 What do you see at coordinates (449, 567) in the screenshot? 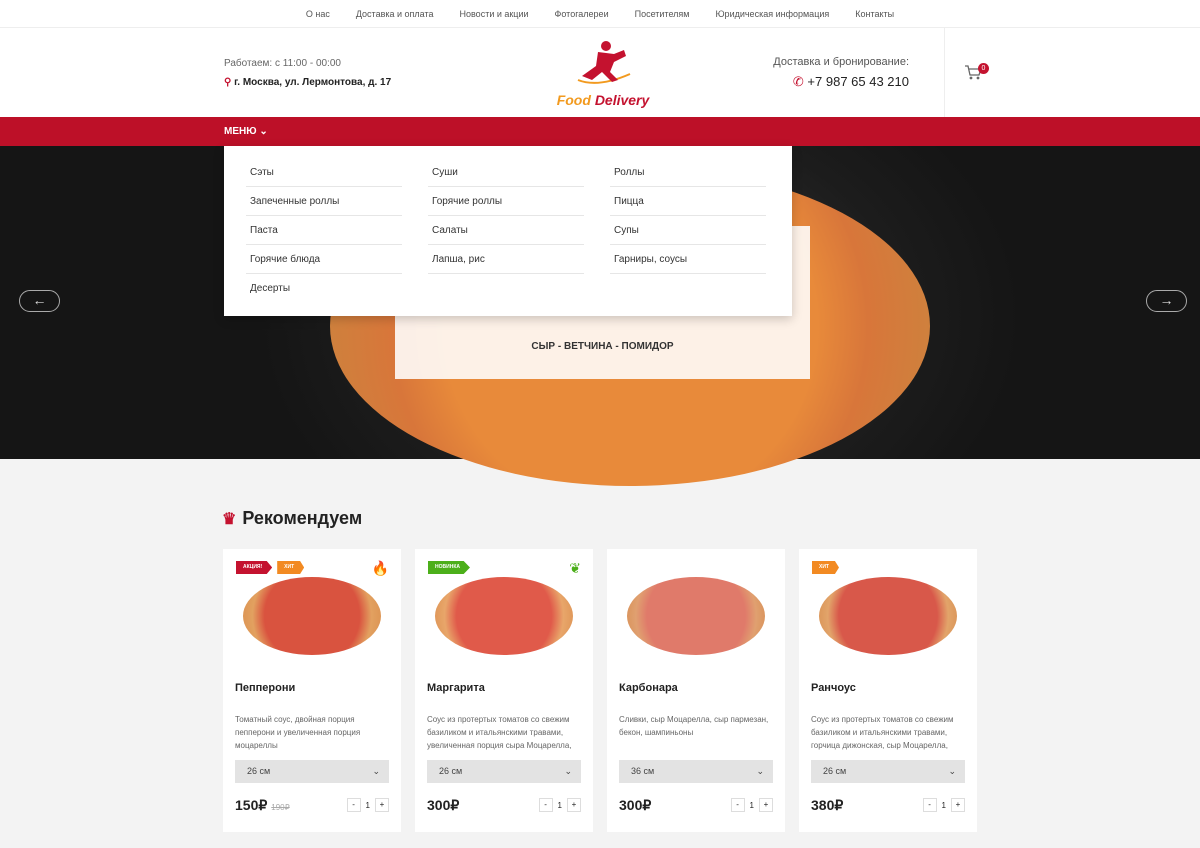
I see `product-tag: НОВИНКА` at bounding box center [449, 567].